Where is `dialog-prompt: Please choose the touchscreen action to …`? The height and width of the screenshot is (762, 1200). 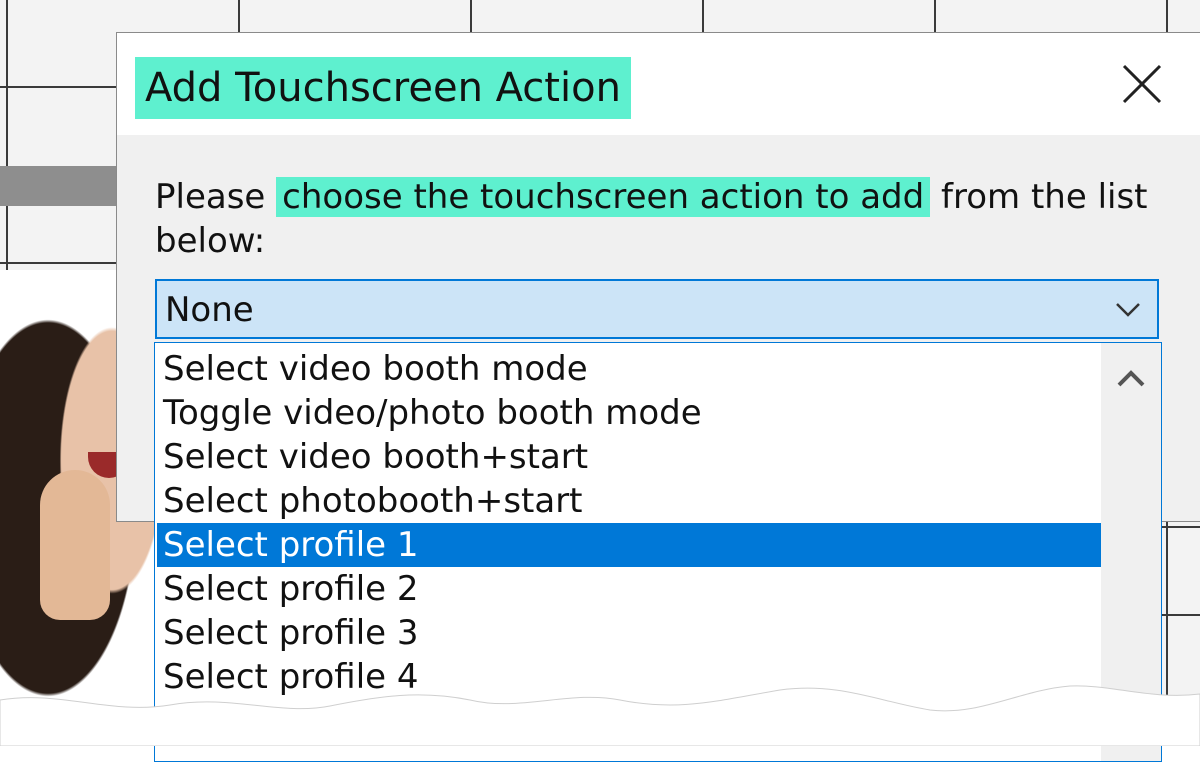 dialog-prompt: Please choose the touchscreen action to … is located at coordinates (655, 219).